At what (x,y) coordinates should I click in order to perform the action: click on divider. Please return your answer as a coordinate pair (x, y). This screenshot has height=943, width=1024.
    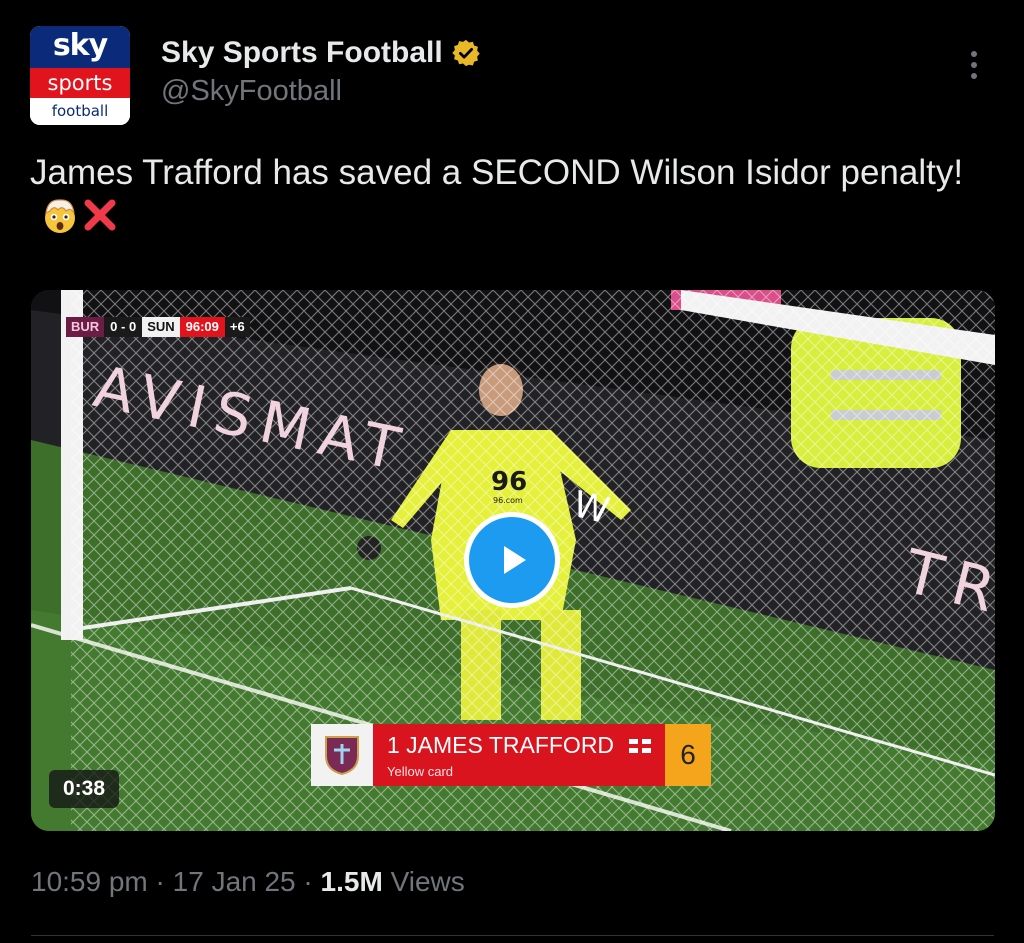
    Looking at the image, I should click on (512, 935).